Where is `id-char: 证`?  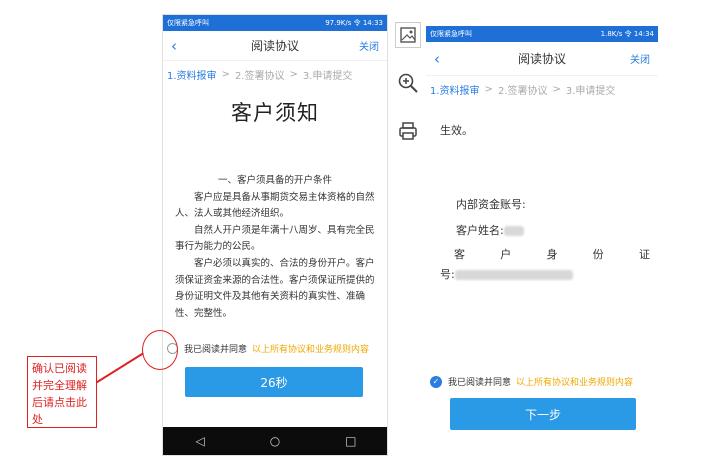 id-char: 证 is located at coordinates (644, 254).